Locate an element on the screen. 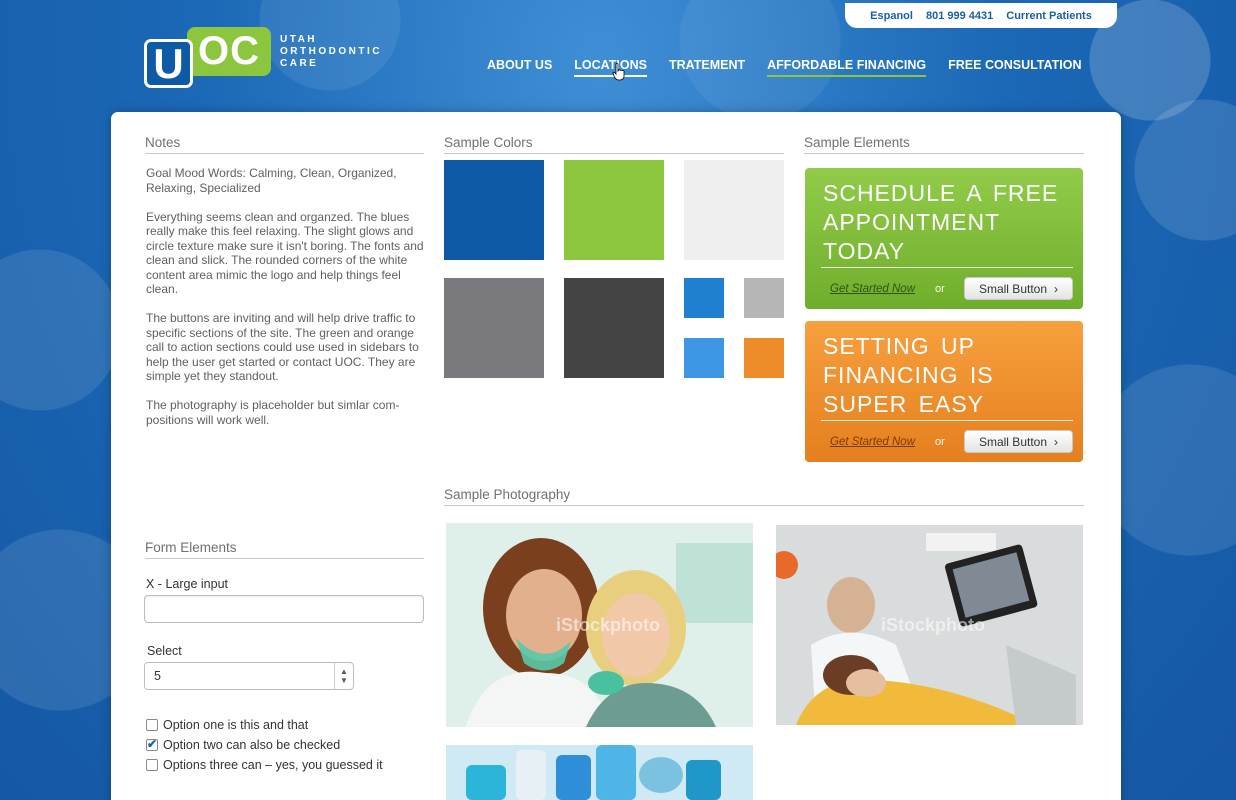  select-value: 5 is located at coordinates (157, 676).